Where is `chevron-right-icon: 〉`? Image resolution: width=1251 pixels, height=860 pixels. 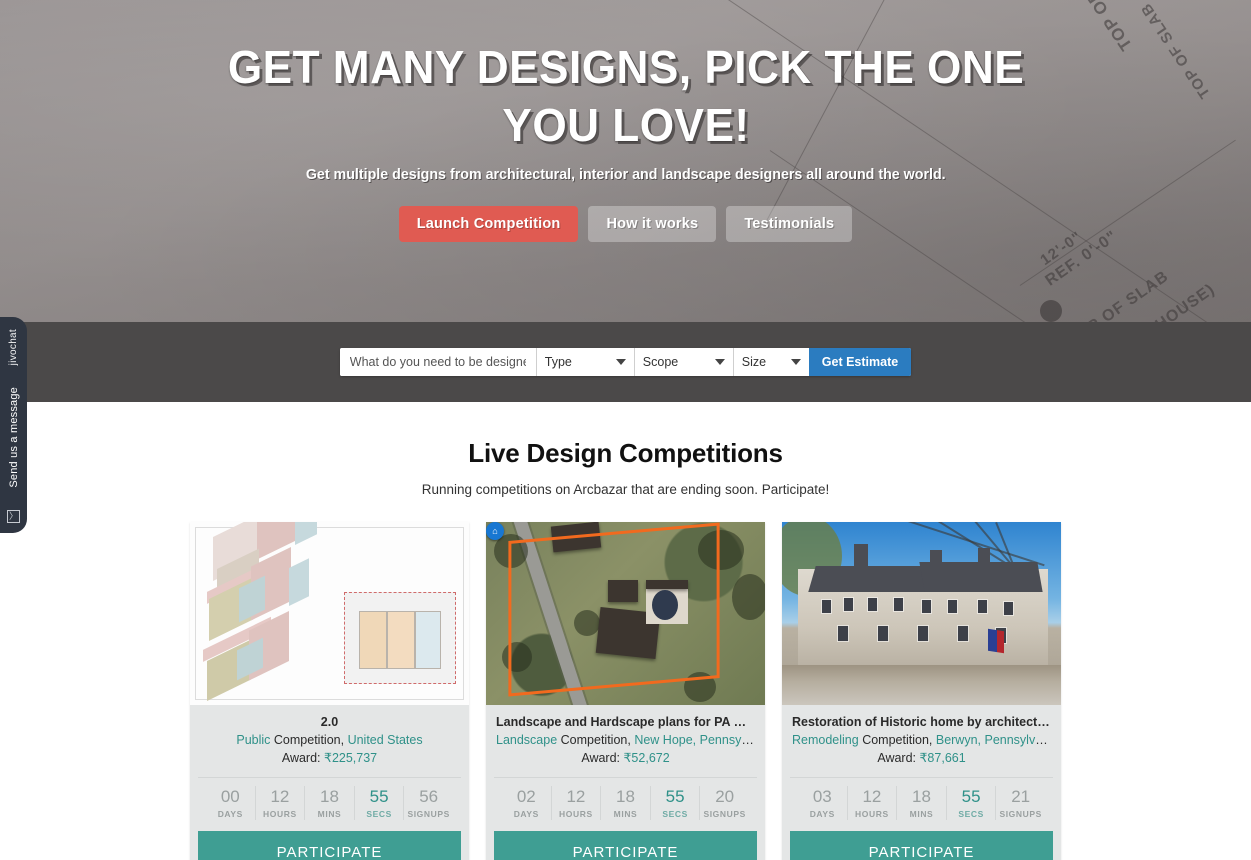
chevron-right-icon: 〉 is located at coordinates (13, 516).